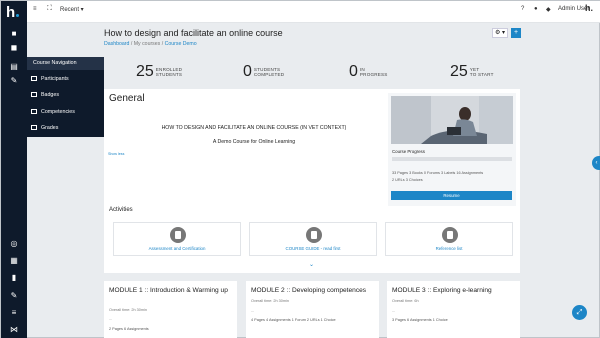 Image resolution: width=600 pixels, height=338 pixels. I want to click on stat-label: STUDENTS COMPLETED, so click(269, 72).